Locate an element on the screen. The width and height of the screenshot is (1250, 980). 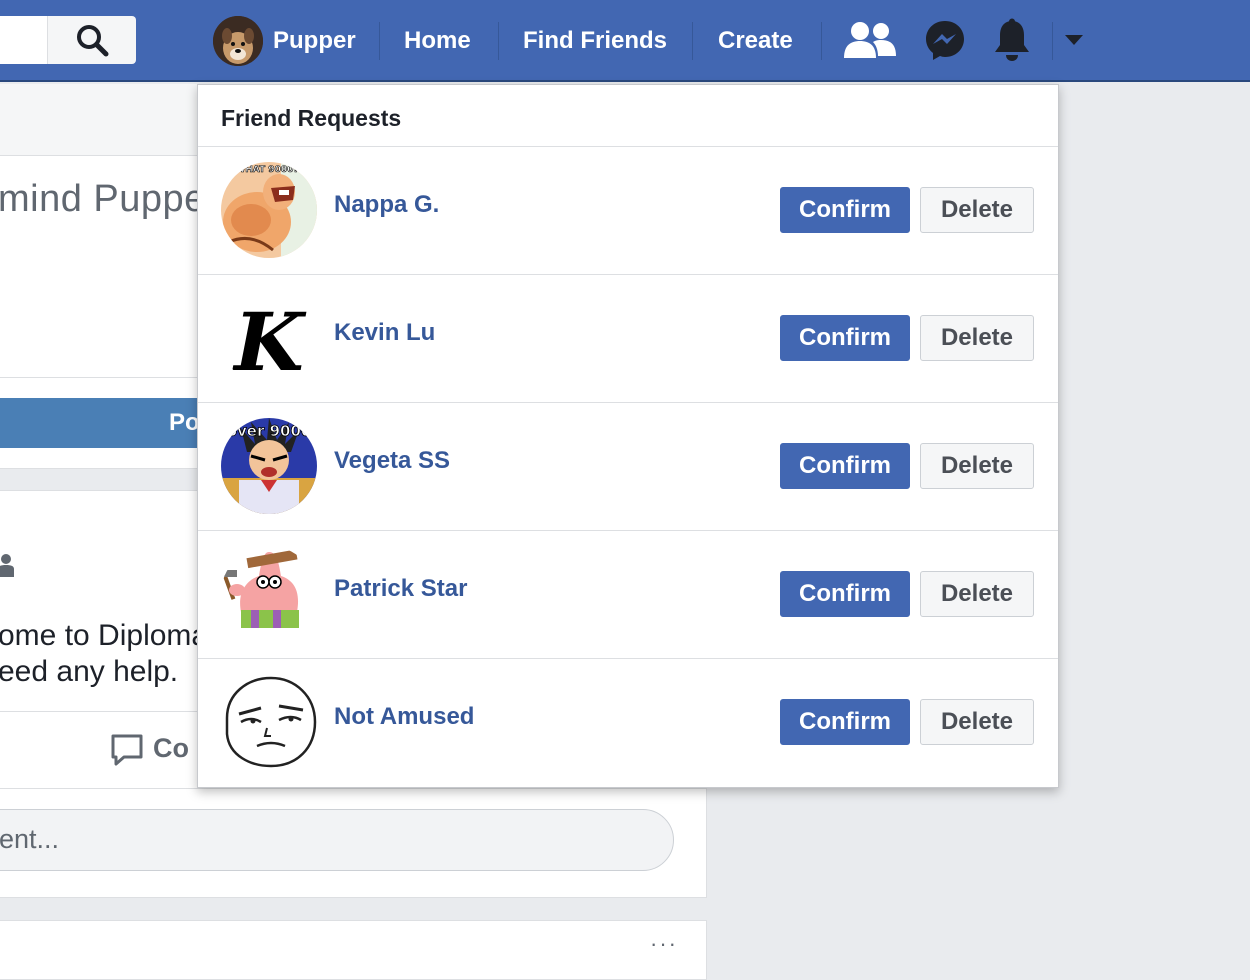
avatar-letter: K is located at coordinates (269, 340).